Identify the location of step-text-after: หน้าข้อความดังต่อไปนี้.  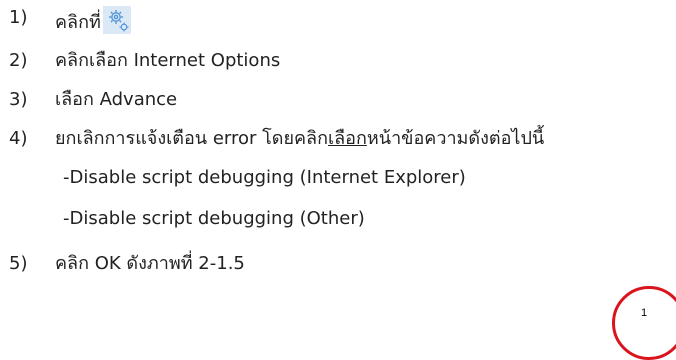
(455, 138).